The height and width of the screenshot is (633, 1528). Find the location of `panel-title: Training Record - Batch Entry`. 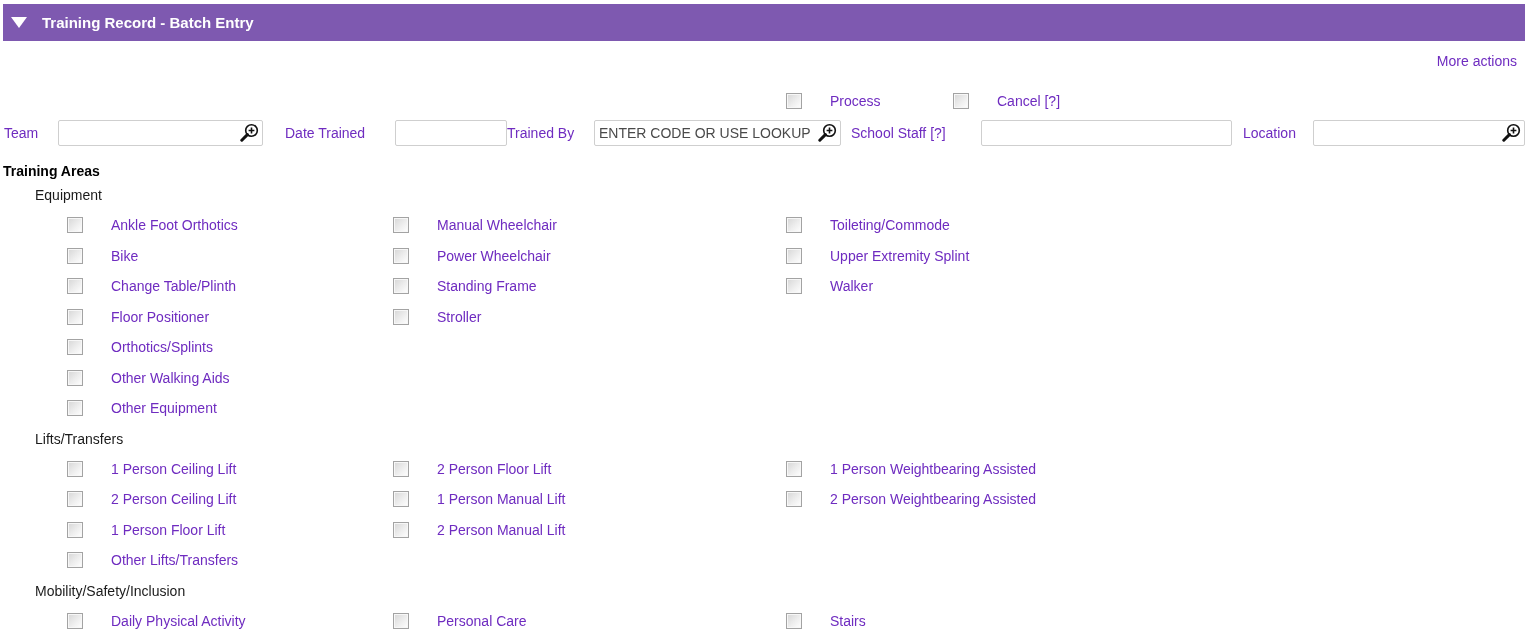

panel-title: Training Record - Batch Entry is located at coordinates (148, 22).